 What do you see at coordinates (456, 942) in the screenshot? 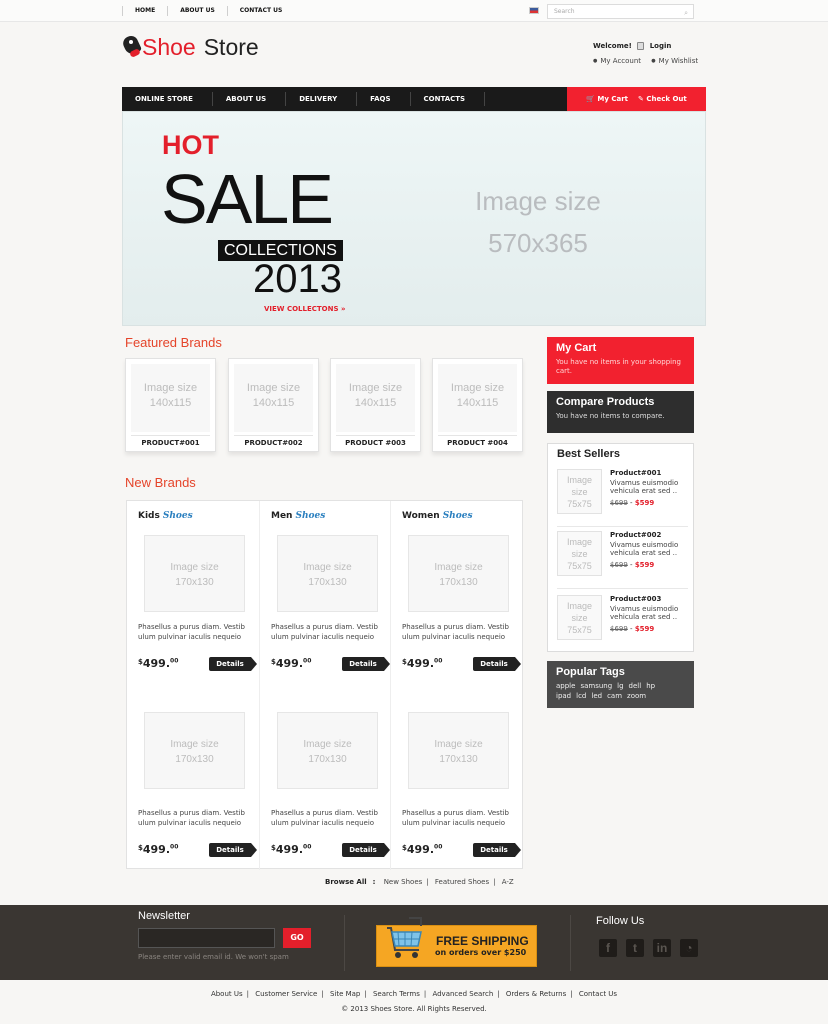
I see `free-shipping-banner: FREE SHIPPING on orders over $250` at bounding box center [456, 942].